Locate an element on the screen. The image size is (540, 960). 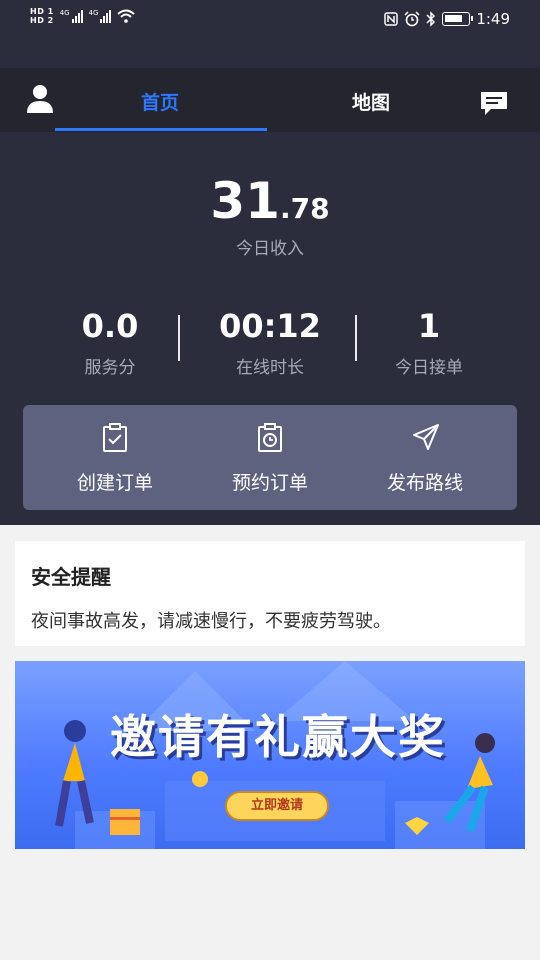
user-icon is located at coordinates (40, 99).